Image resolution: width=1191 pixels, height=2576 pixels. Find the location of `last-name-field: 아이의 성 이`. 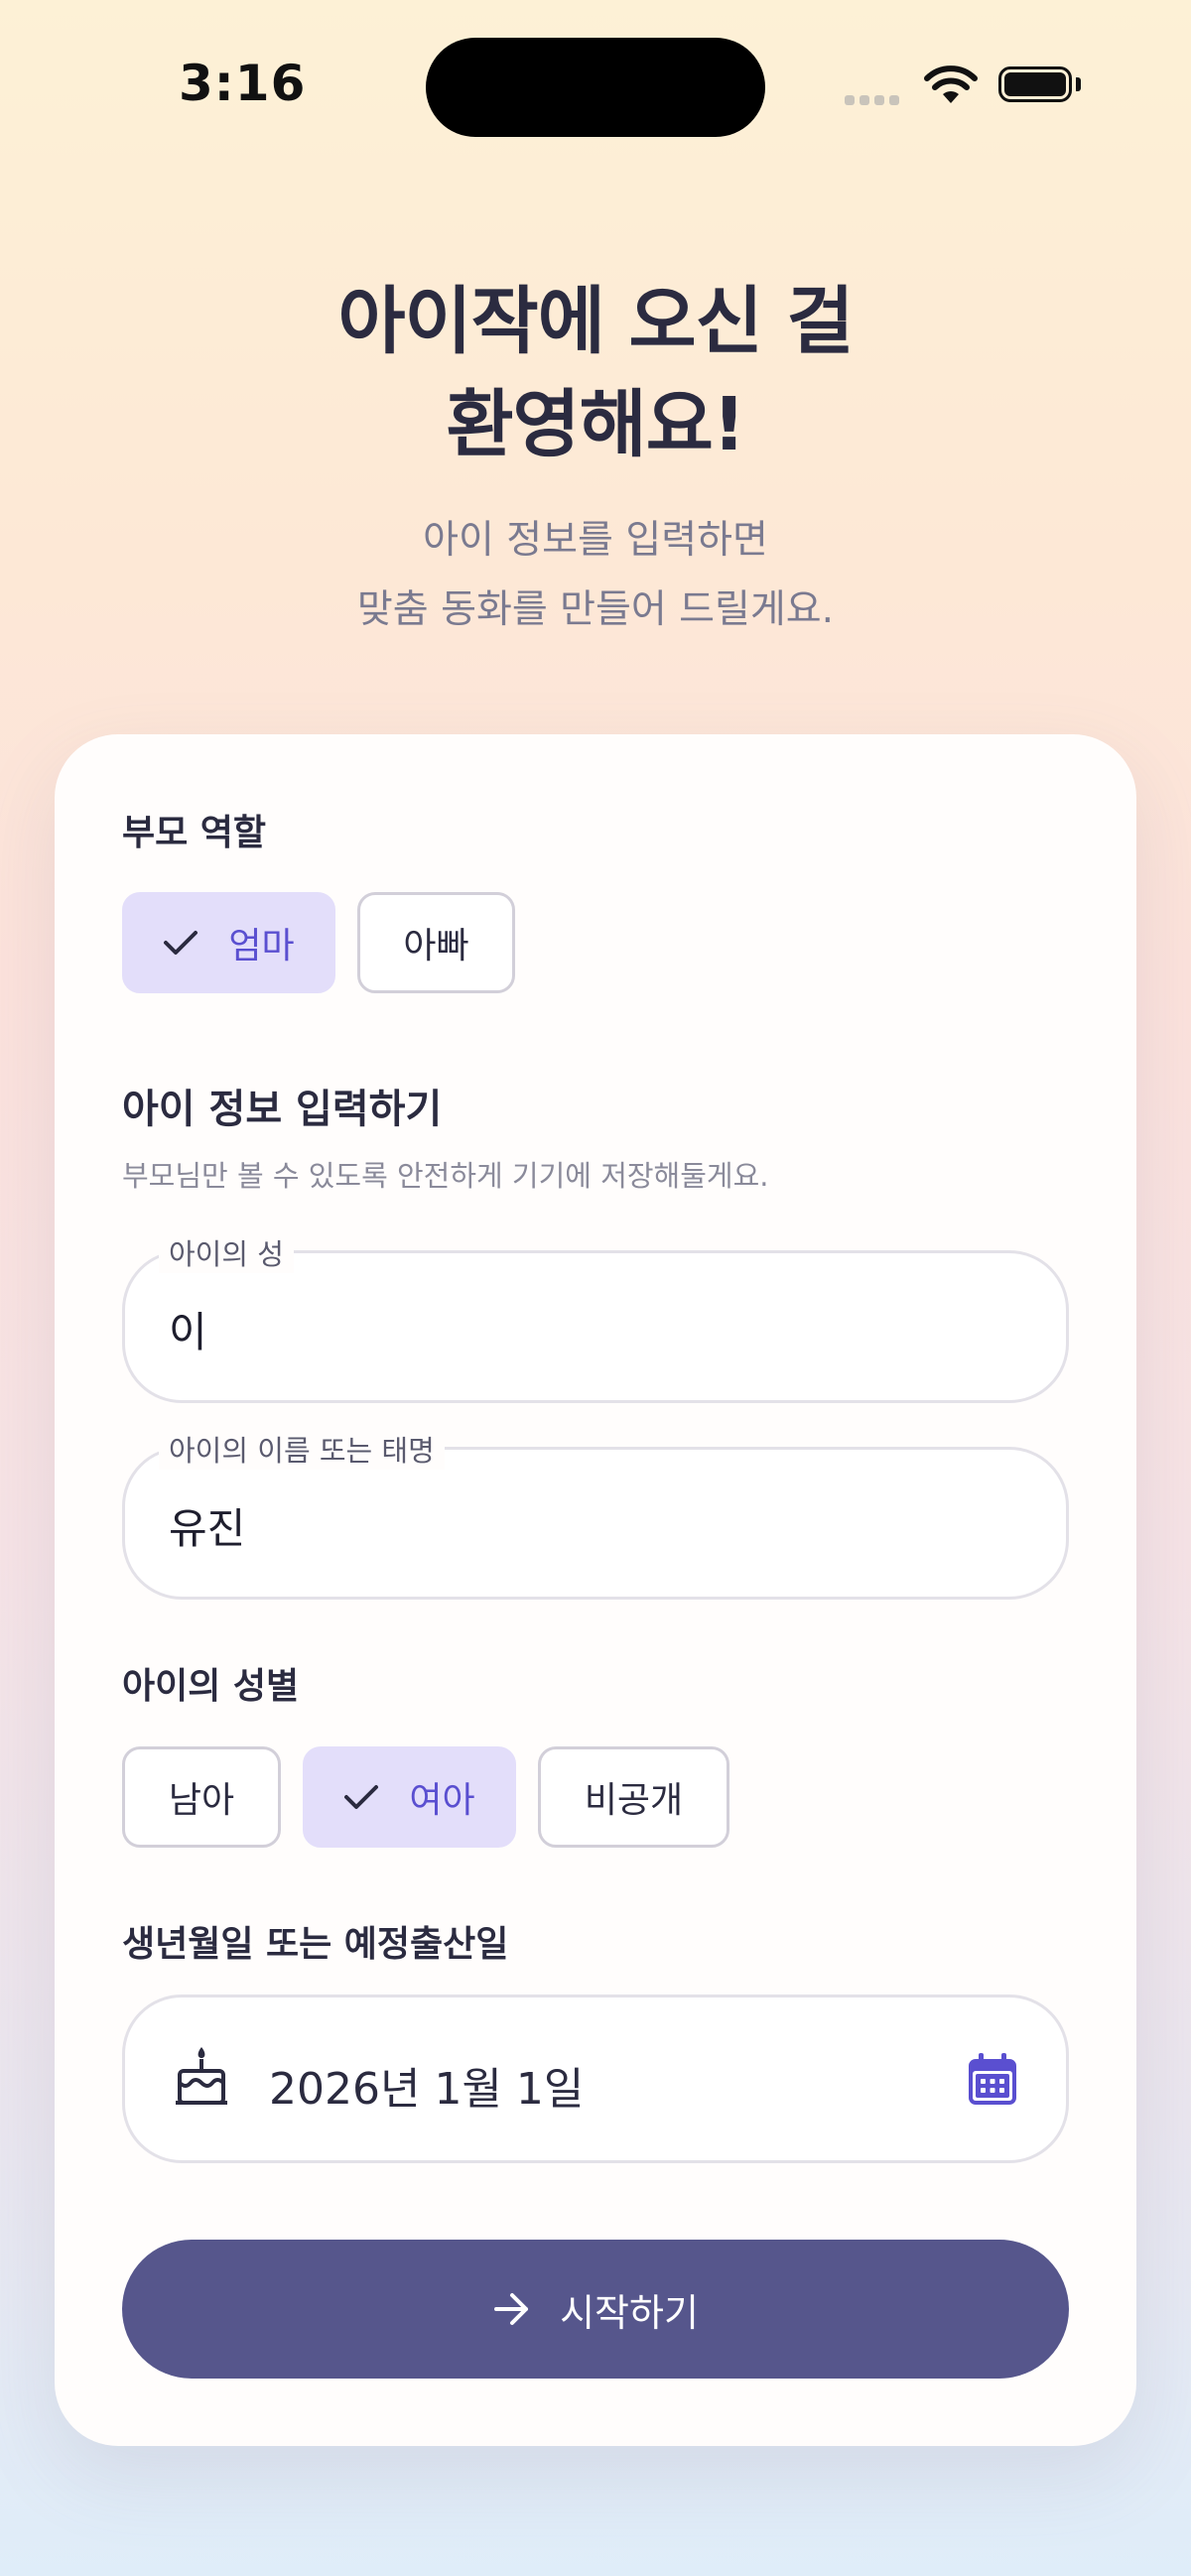

last-name-field: 아이의 성 이 is located at coordinates (595, 1317).